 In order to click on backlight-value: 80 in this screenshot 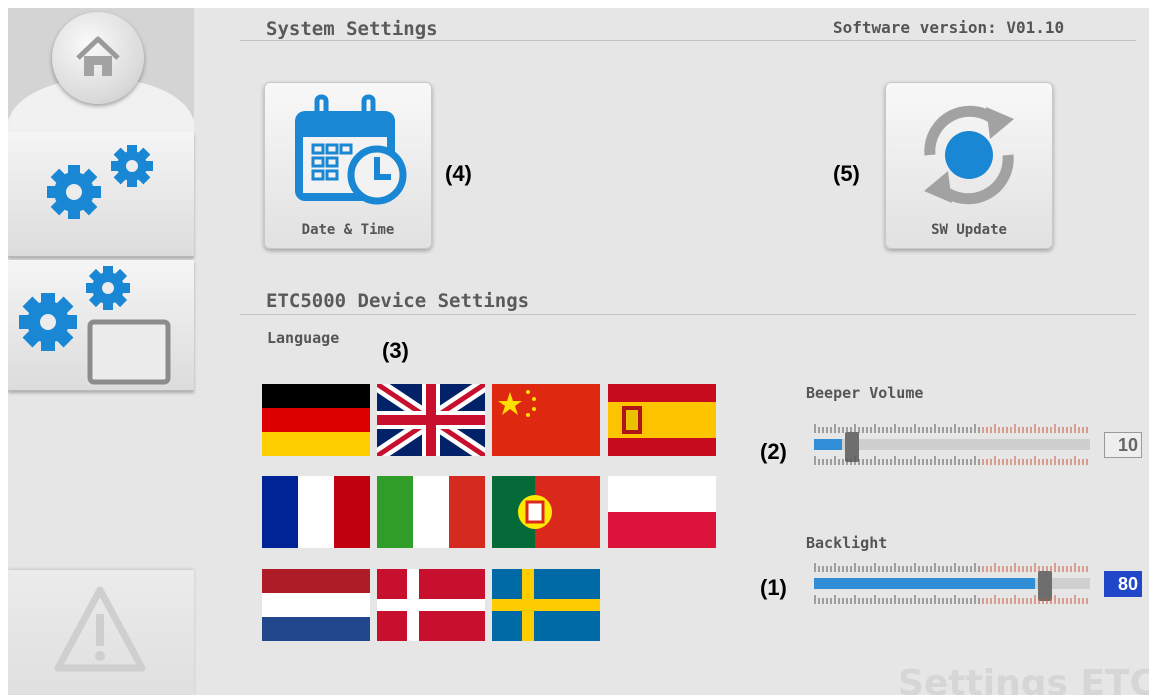, I will do `click(1123, 584)`.